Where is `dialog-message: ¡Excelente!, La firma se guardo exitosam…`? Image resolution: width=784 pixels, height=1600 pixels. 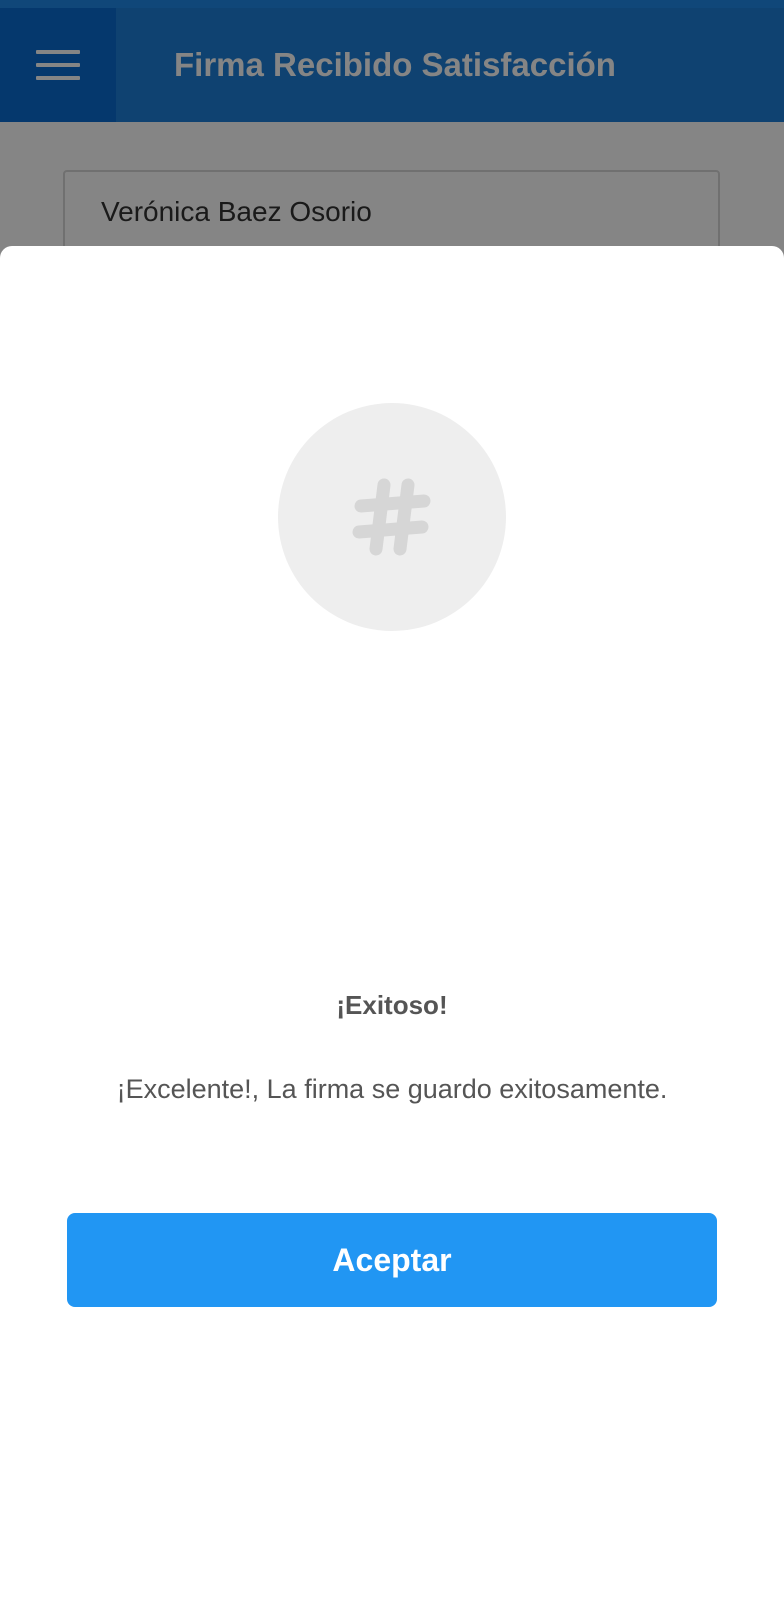
dialog-message: ¡Excelente!, La firma se guardo exitosam… is located at coordinates (392, 1089).